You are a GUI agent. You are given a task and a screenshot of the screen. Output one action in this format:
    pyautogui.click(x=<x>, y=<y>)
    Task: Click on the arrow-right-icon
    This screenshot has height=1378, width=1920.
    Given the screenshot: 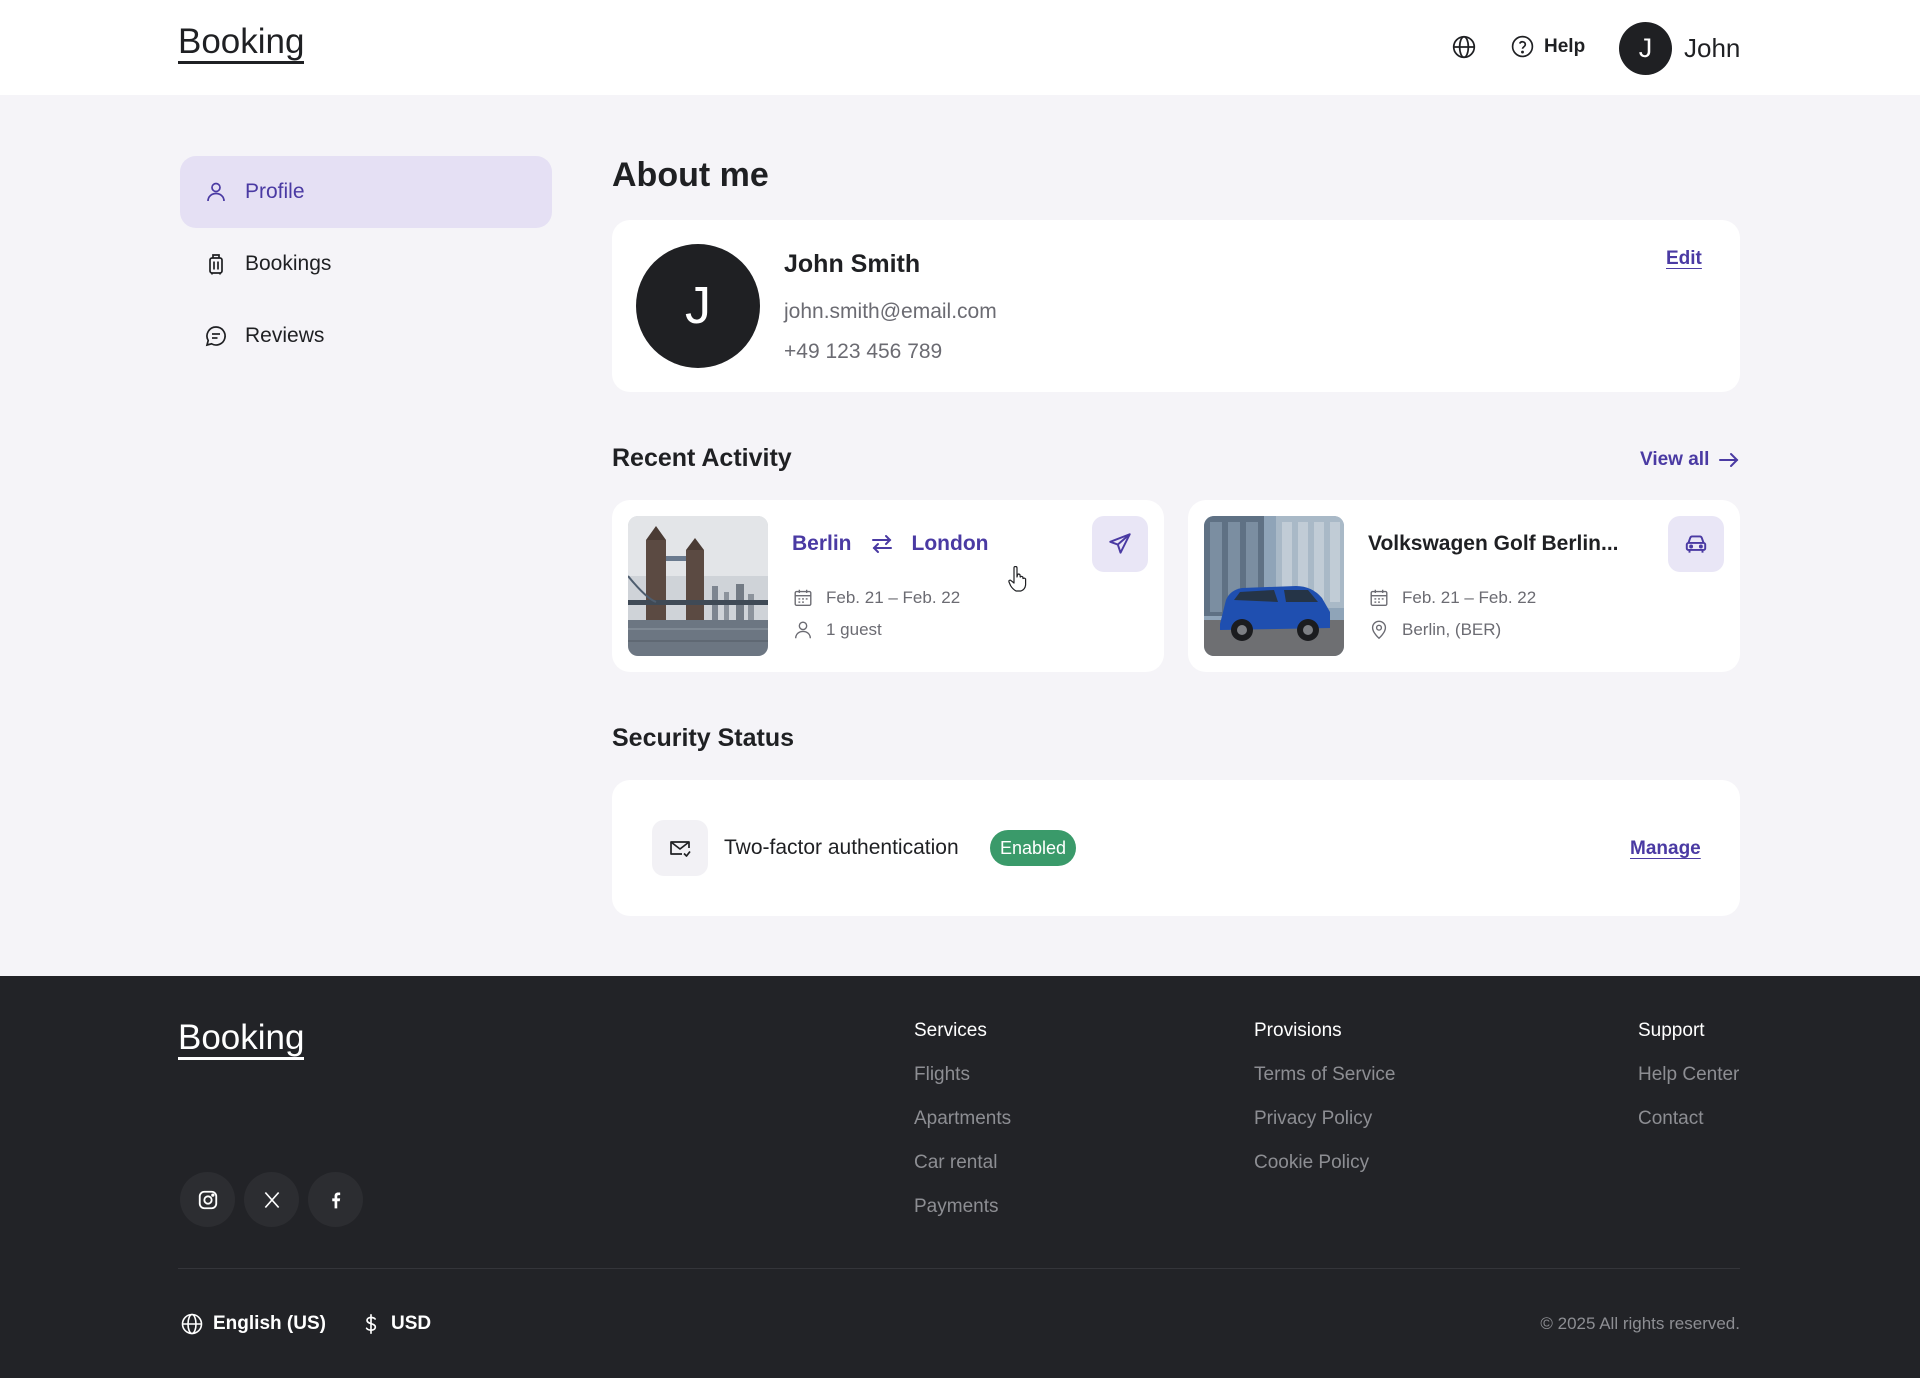 What is the action you would take?
    pyautogui.click(x=1729, y=460)
    